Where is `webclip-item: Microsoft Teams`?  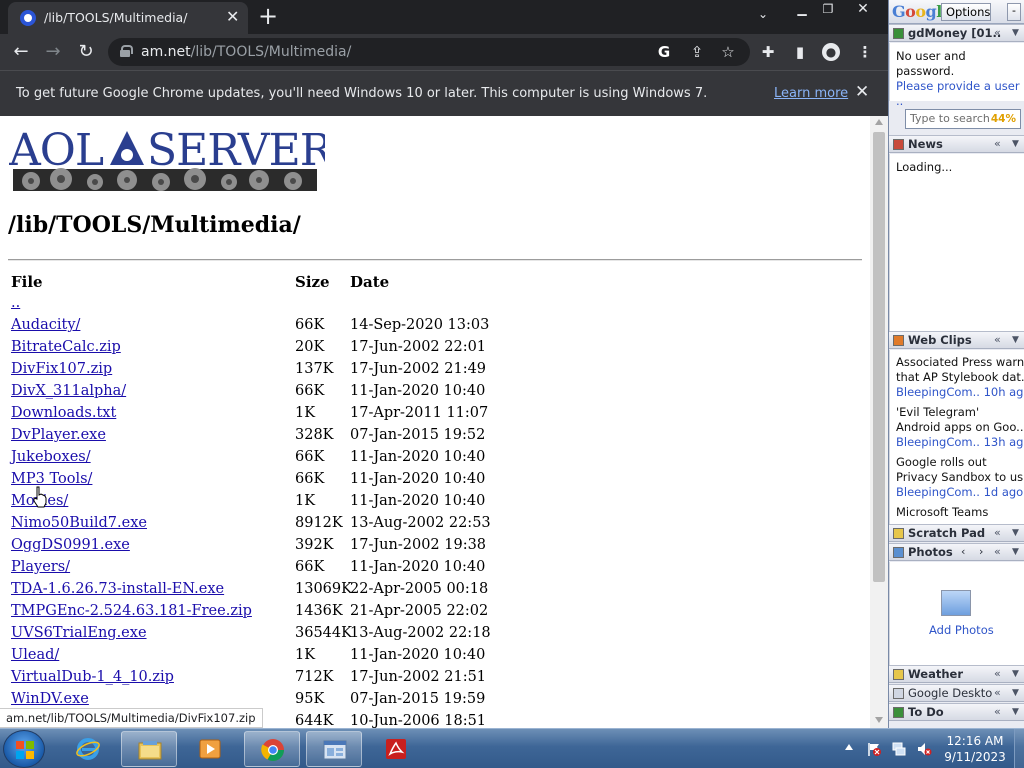 webclip-item: Microsoft Teams is located at coordinates (960, 512).